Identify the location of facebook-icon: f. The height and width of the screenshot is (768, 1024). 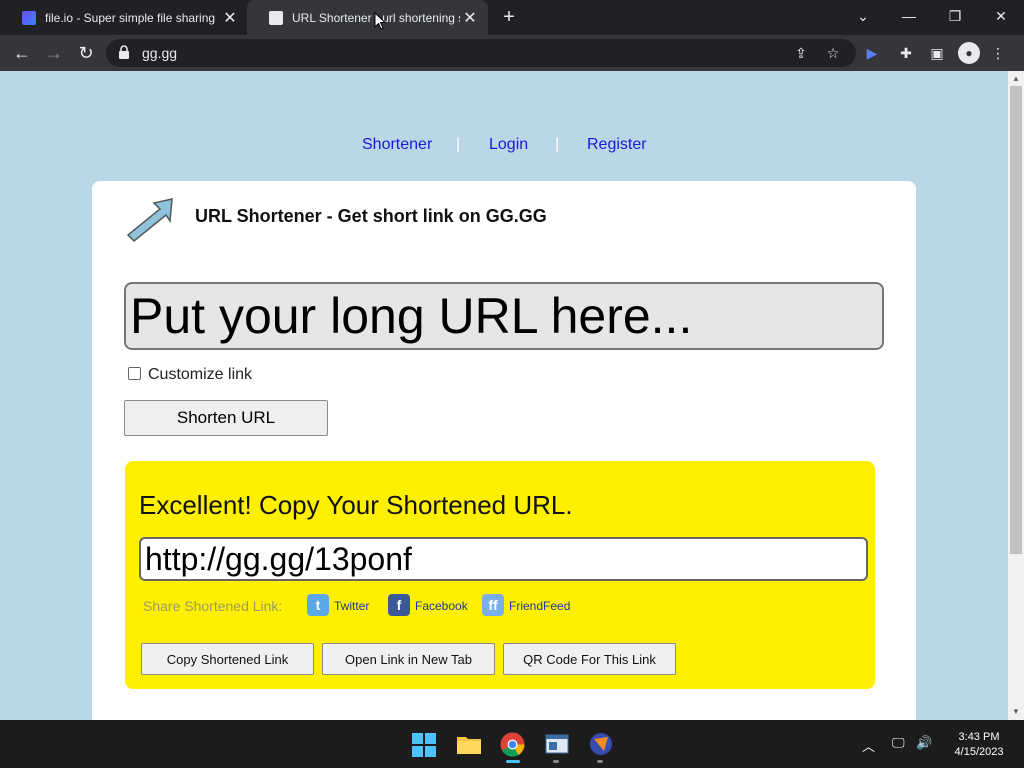
(399, 605).